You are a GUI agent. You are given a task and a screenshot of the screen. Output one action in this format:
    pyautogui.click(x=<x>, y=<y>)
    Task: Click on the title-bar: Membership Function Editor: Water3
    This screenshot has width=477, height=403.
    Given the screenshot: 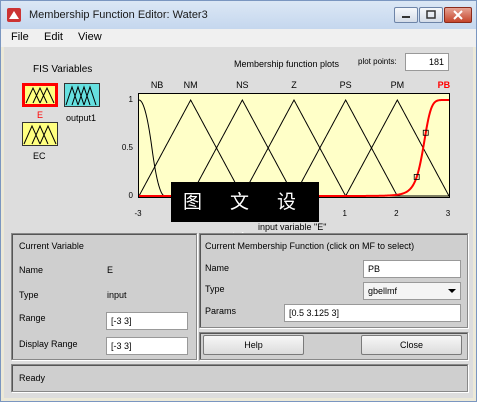 What is the action you would take?
    pyautogui.click(x=238, y=15)
    